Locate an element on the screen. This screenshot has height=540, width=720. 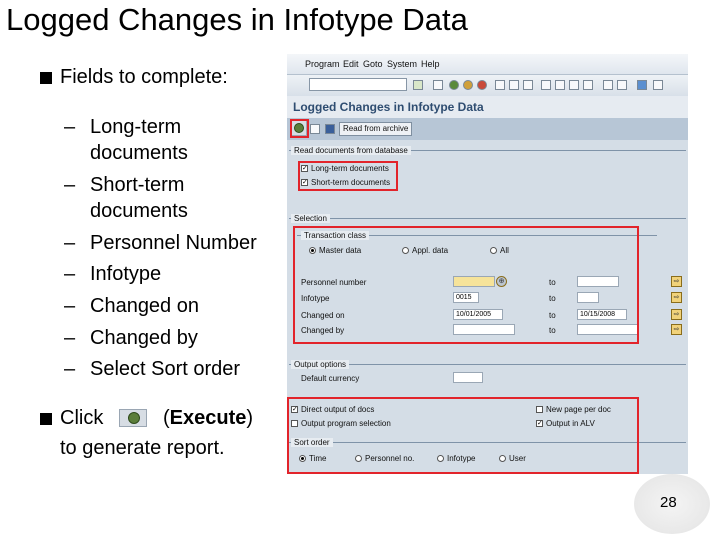
screen-title: Logged Changes in Infotype Data is located at coordinates (388, 107).